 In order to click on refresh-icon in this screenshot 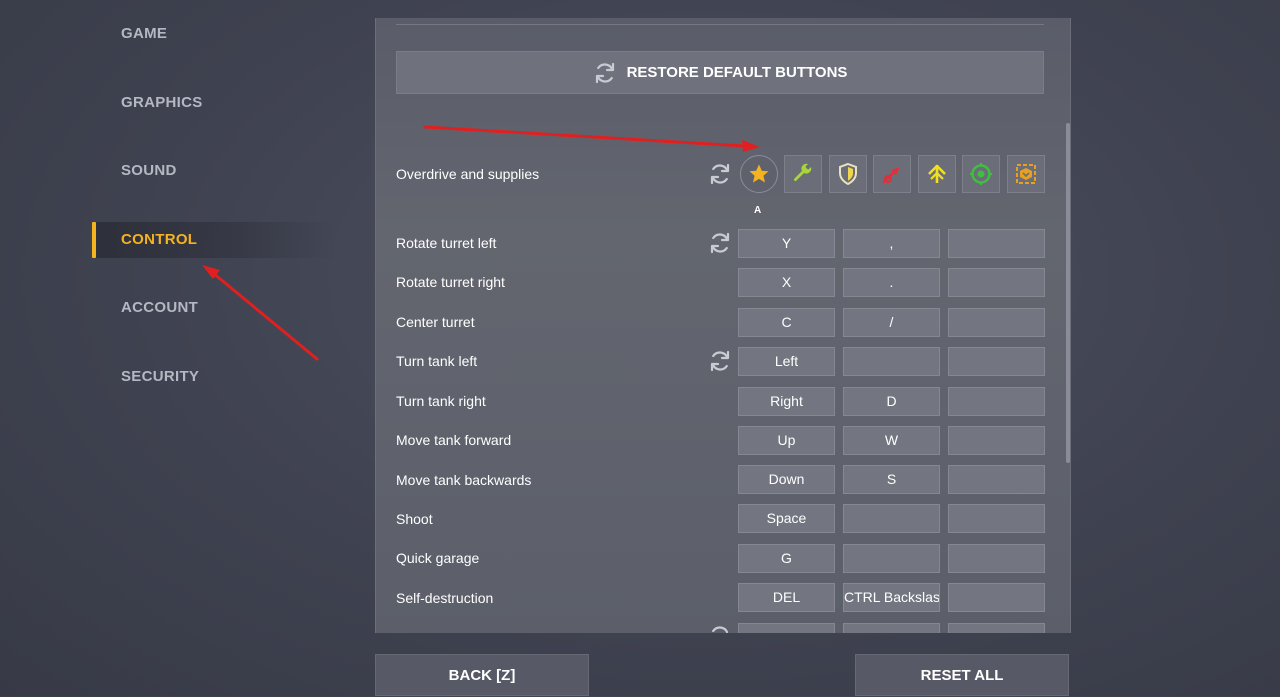, I will do `click(604, 72)`.